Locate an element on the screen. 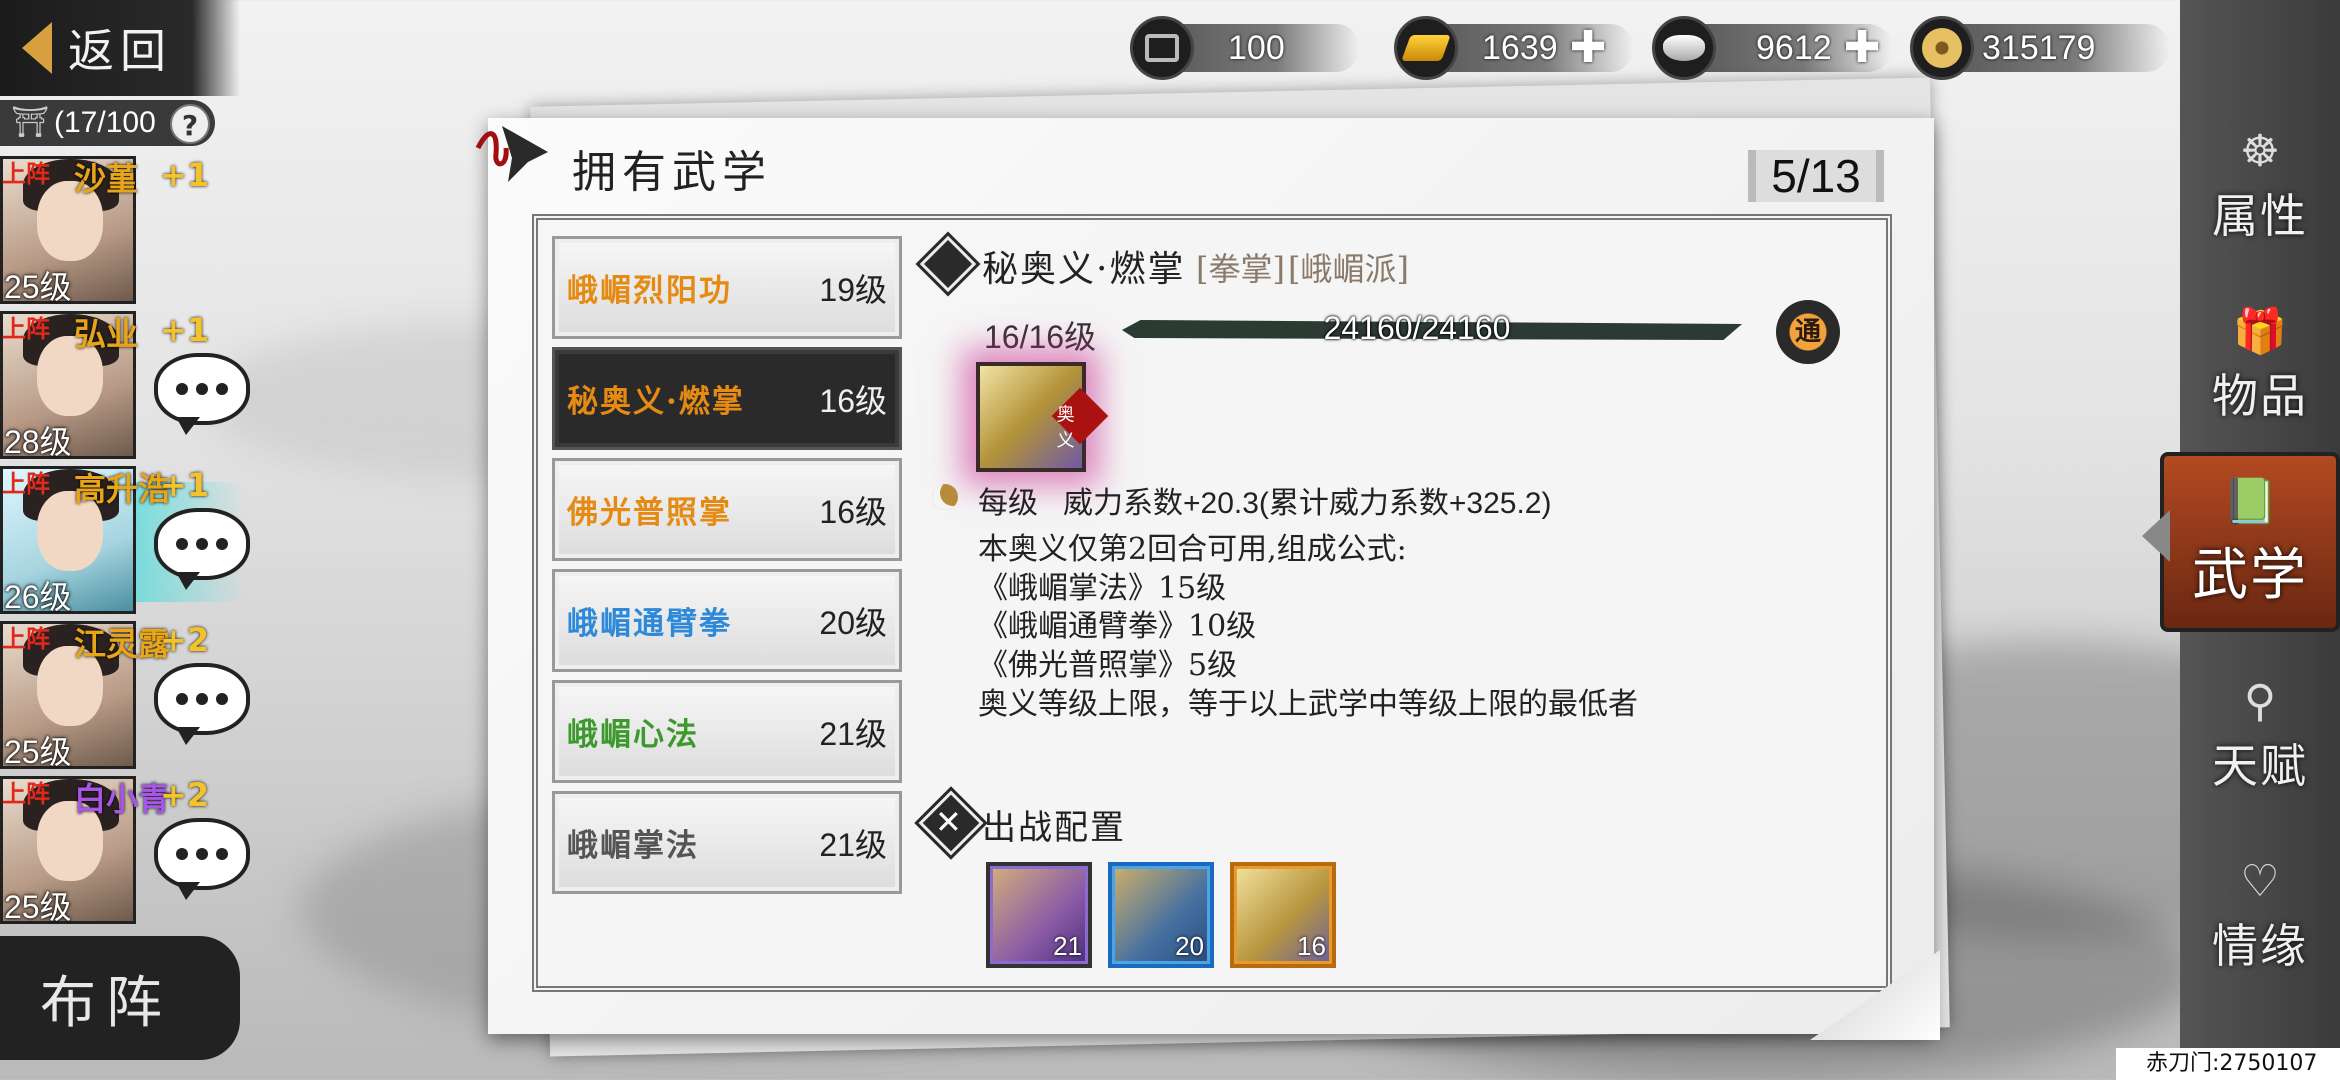 This screenshot has height=1080, width=2340. skill-desc-line: 《佛光普照掌》5级 is located at coordinates (1108, 665).